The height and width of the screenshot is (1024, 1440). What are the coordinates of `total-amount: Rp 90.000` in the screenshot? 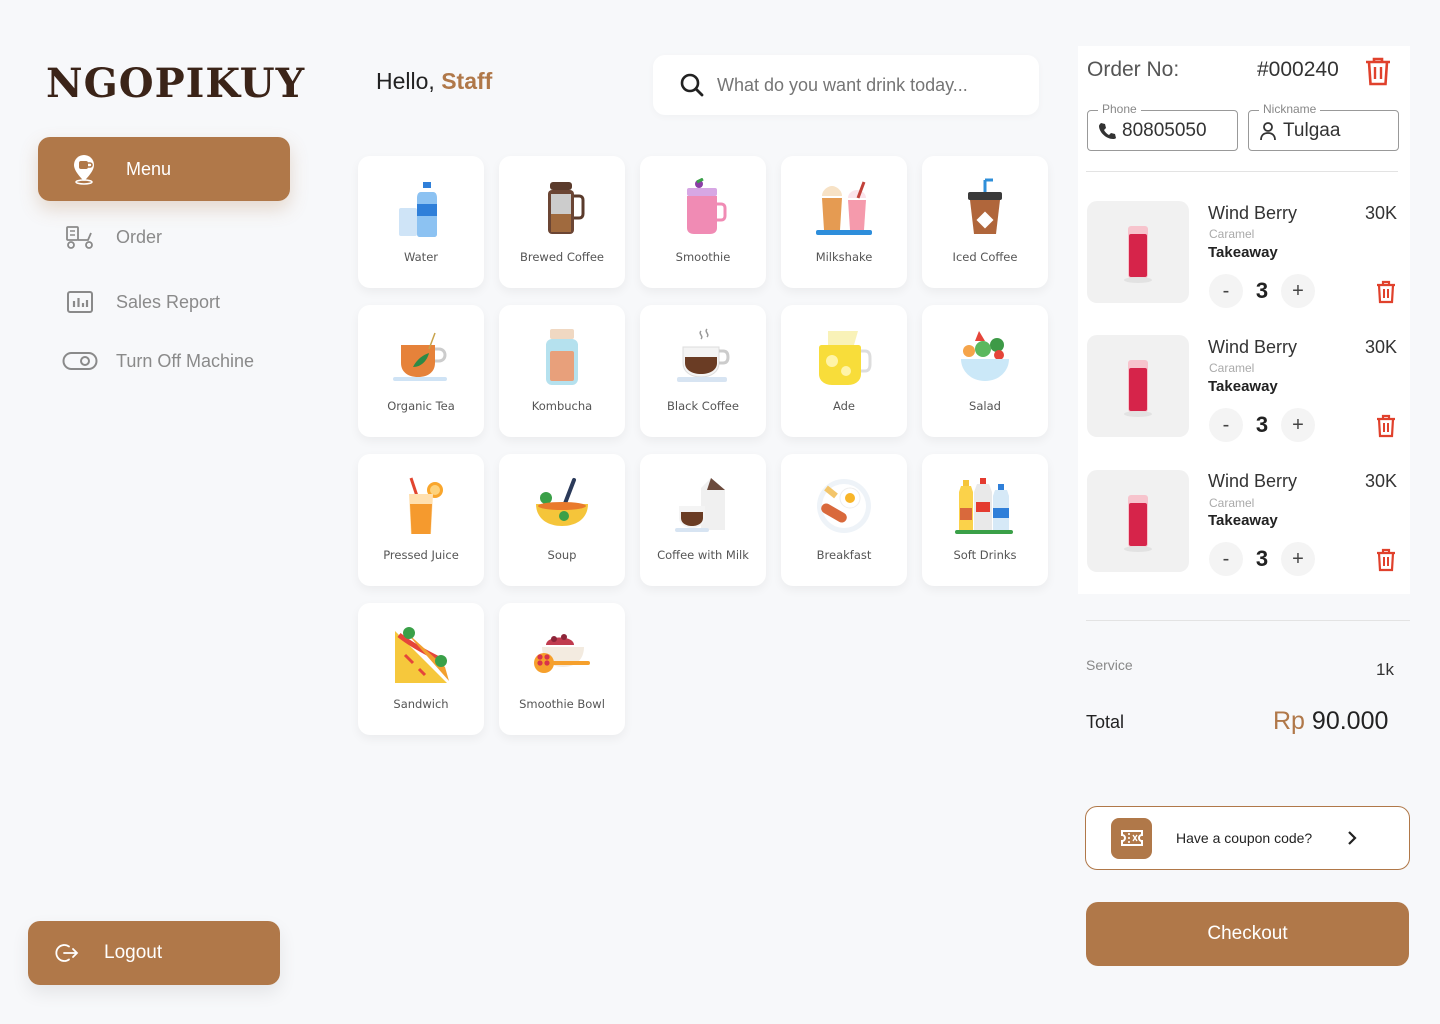 It's located at (1330, 721).